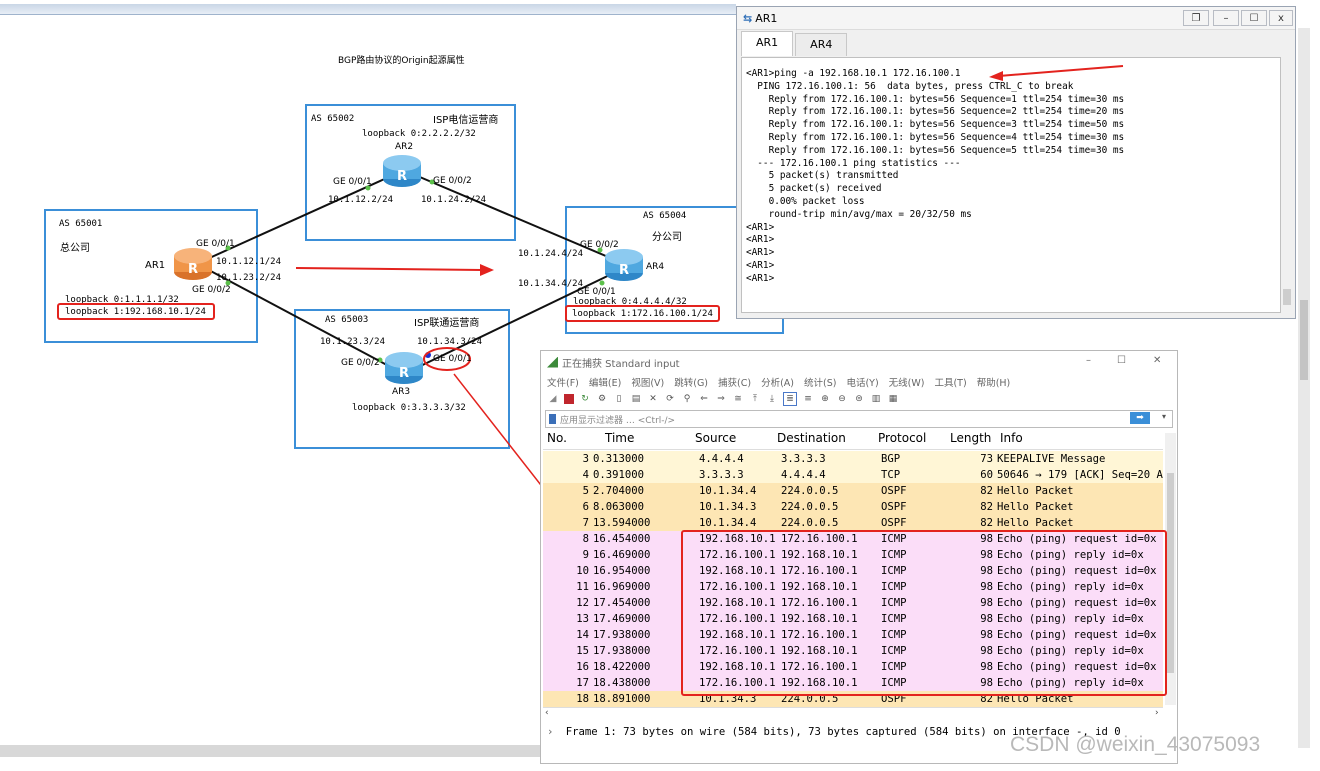 The image size is (1320, 771). Describe the element at coordinates (211, 290) in the screenshot. I see `ar1-ge002-label: GE 0/0/2` at that location.